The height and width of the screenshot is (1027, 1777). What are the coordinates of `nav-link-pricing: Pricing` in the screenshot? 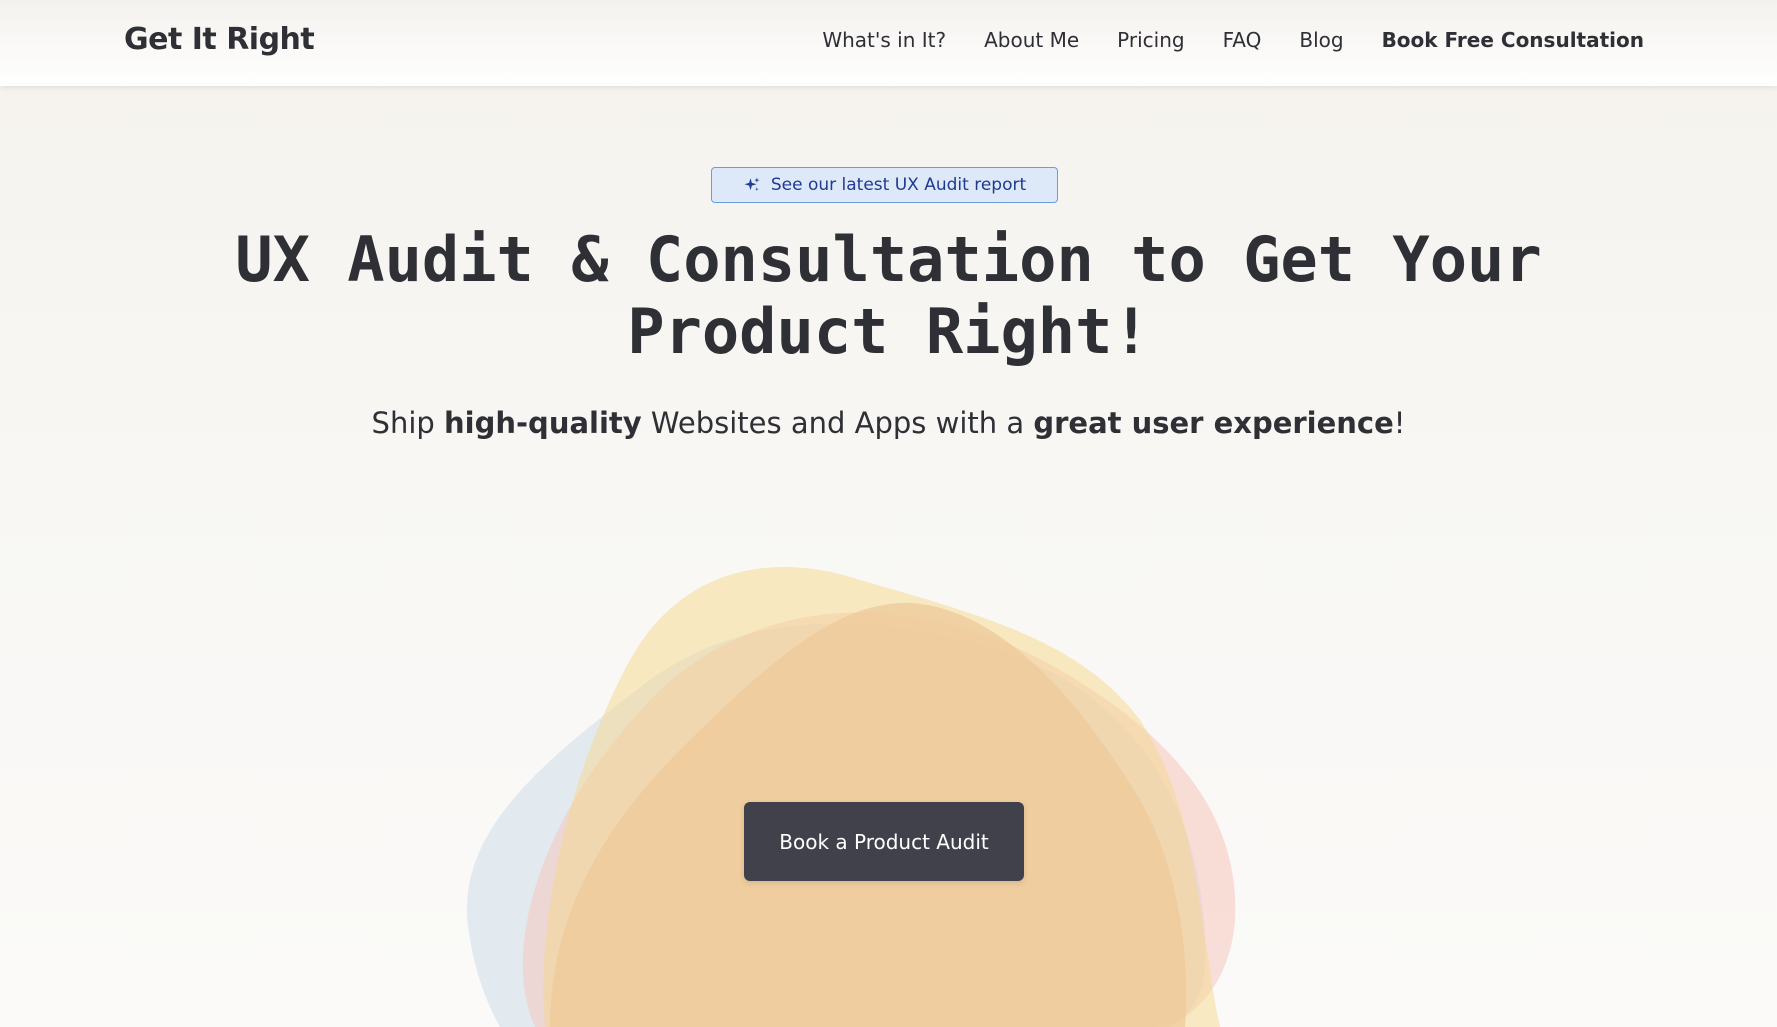 It's located at (1150, 40).